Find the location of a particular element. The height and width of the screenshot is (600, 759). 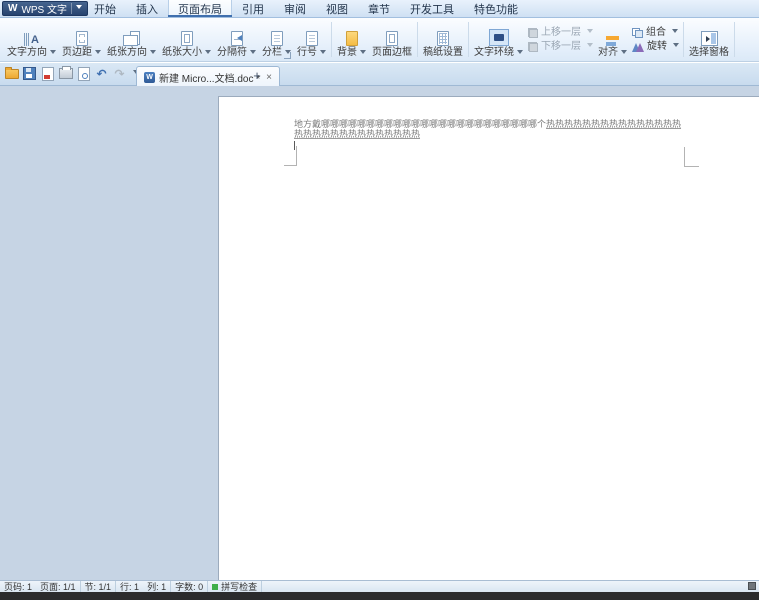

redo-icon: ↷ is located at coordinates (119, 73).